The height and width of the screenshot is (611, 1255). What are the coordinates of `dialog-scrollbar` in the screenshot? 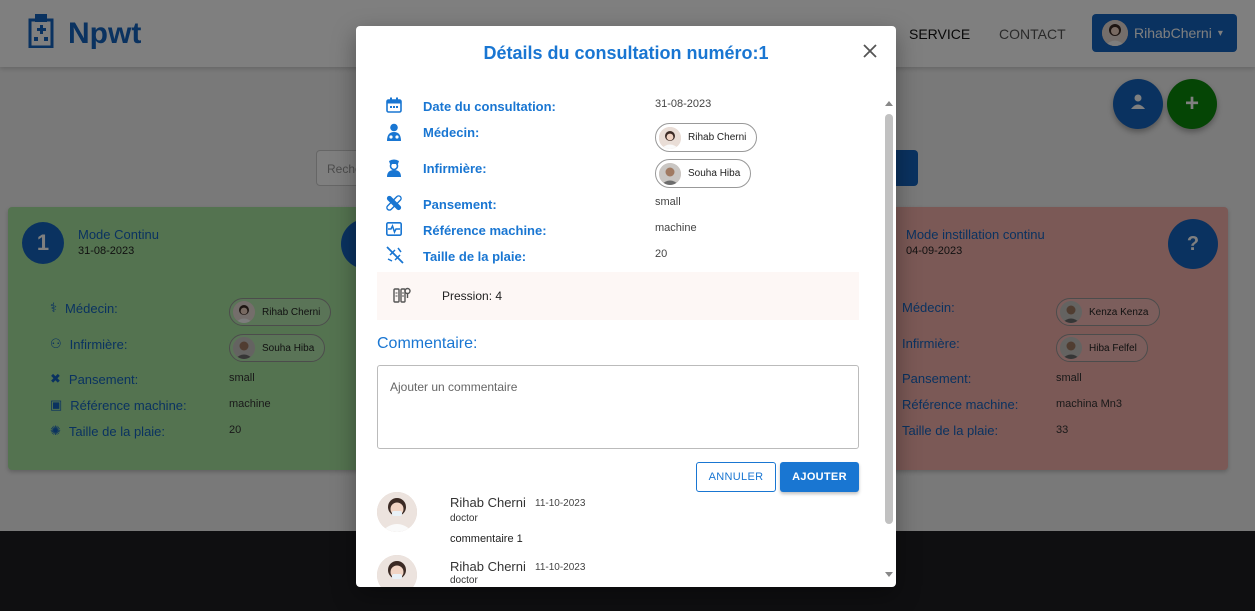 It's located at (889, 340).